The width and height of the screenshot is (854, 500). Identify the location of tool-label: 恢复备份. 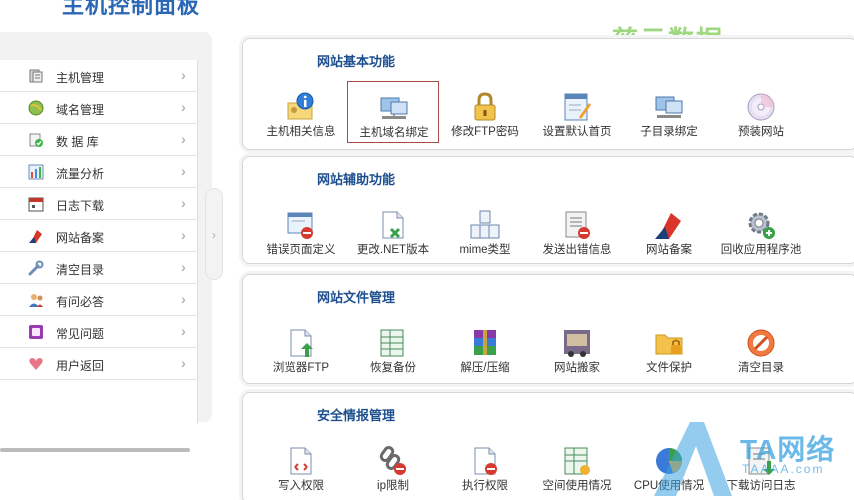
(393, 368).